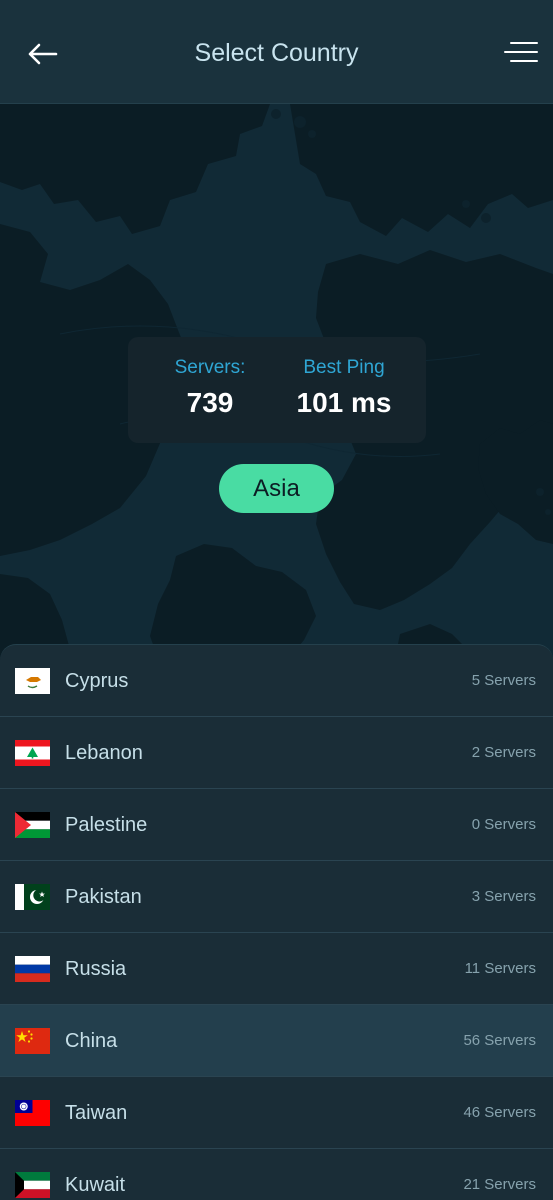 This screenshot has height=1200, width=553. What do you see at coordinates (210, 367) in the screenshot?
I see `servers-label: Servers:` at bounding box center [210, 367].